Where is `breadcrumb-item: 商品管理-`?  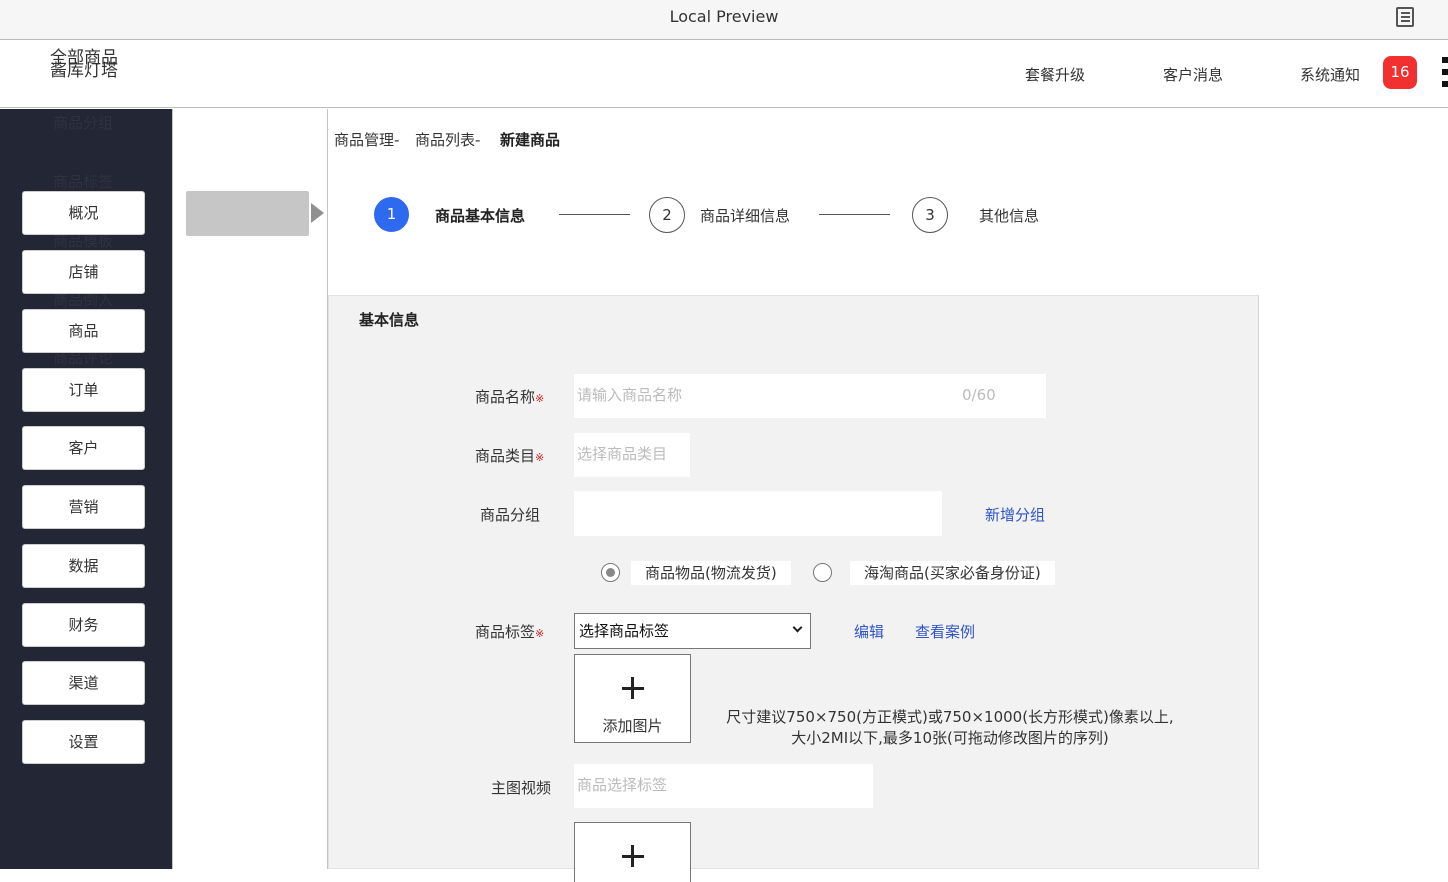
breadcrumb-item: 商品管理- is located at coordinates (366, 139).